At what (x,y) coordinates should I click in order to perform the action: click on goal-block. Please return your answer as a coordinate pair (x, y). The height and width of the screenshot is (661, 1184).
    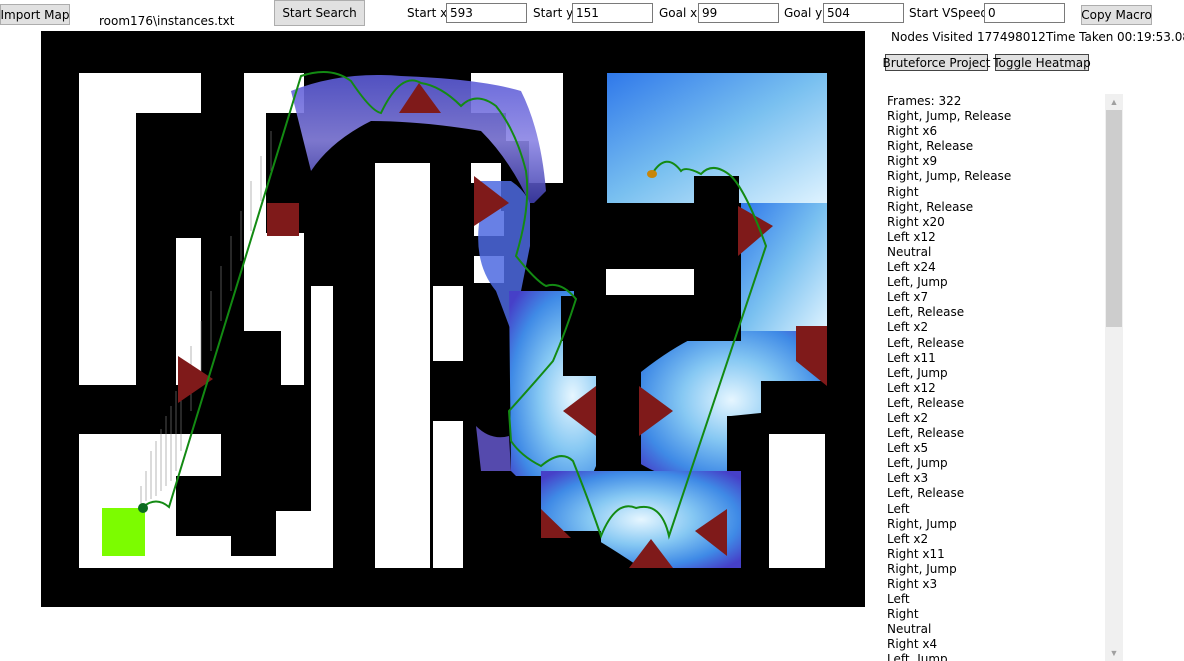
    Looking at the image, I should click on (123, 532).